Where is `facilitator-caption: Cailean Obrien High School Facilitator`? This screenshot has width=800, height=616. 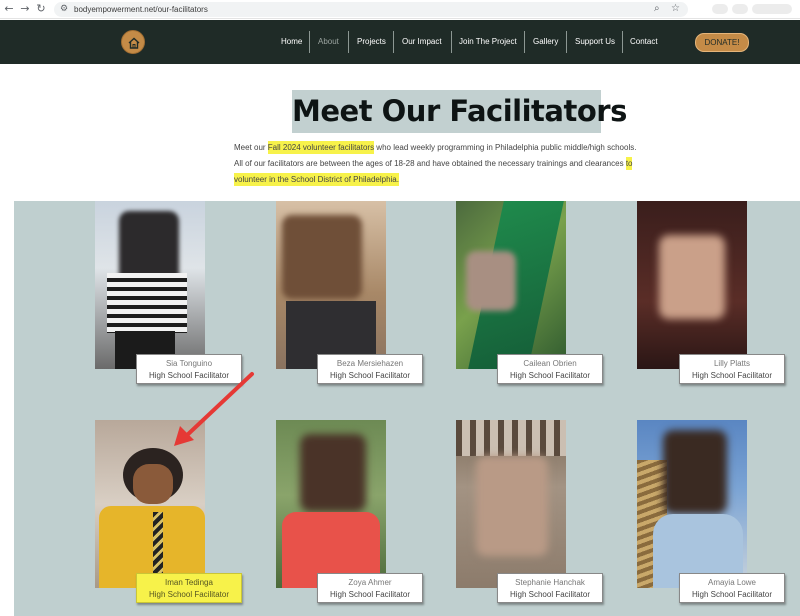
facilitator-caption: Cailean Obrien High School Facilitator is located at coordinates (550, 369).